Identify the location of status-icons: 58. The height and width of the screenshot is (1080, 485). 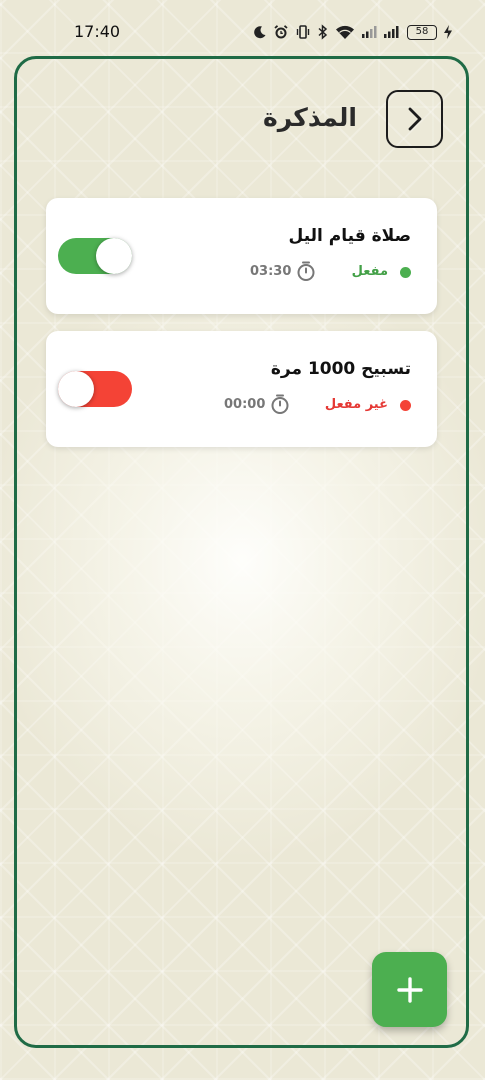
(353, 32).